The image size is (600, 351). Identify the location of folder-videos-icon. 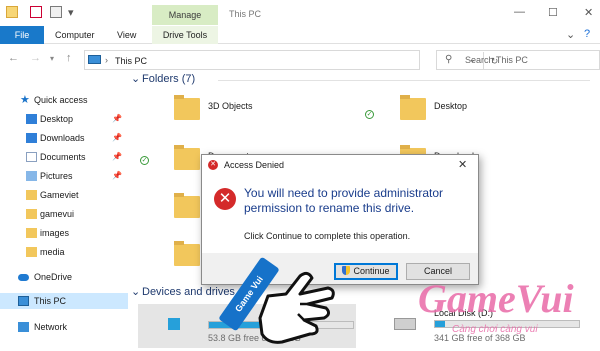
(187, 253).